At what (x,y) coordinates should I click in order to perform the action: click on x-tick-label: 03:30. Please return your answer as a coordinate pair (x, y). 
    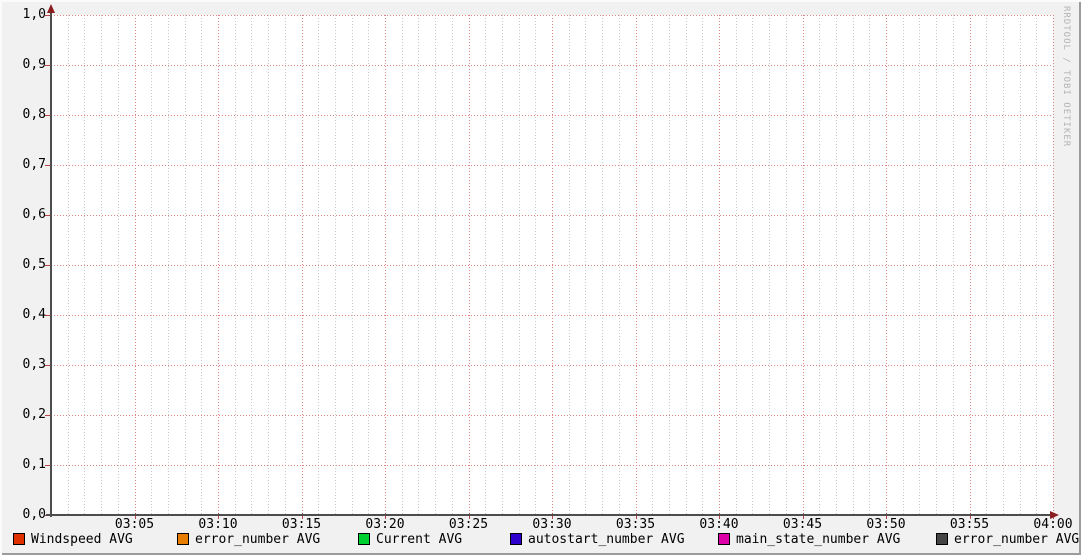
    Looking at the image, I should click on (552, 524).